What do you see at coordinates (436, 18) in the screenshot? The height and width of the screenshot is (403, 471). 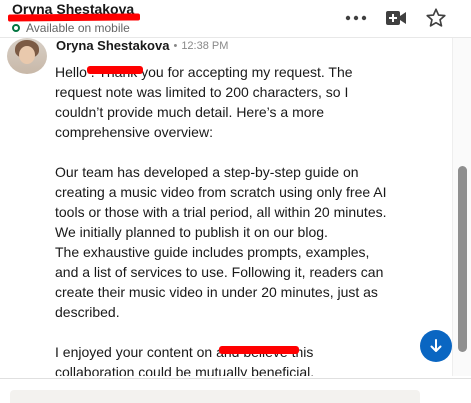 I see `star-icon` at bounding box center [436, 18].